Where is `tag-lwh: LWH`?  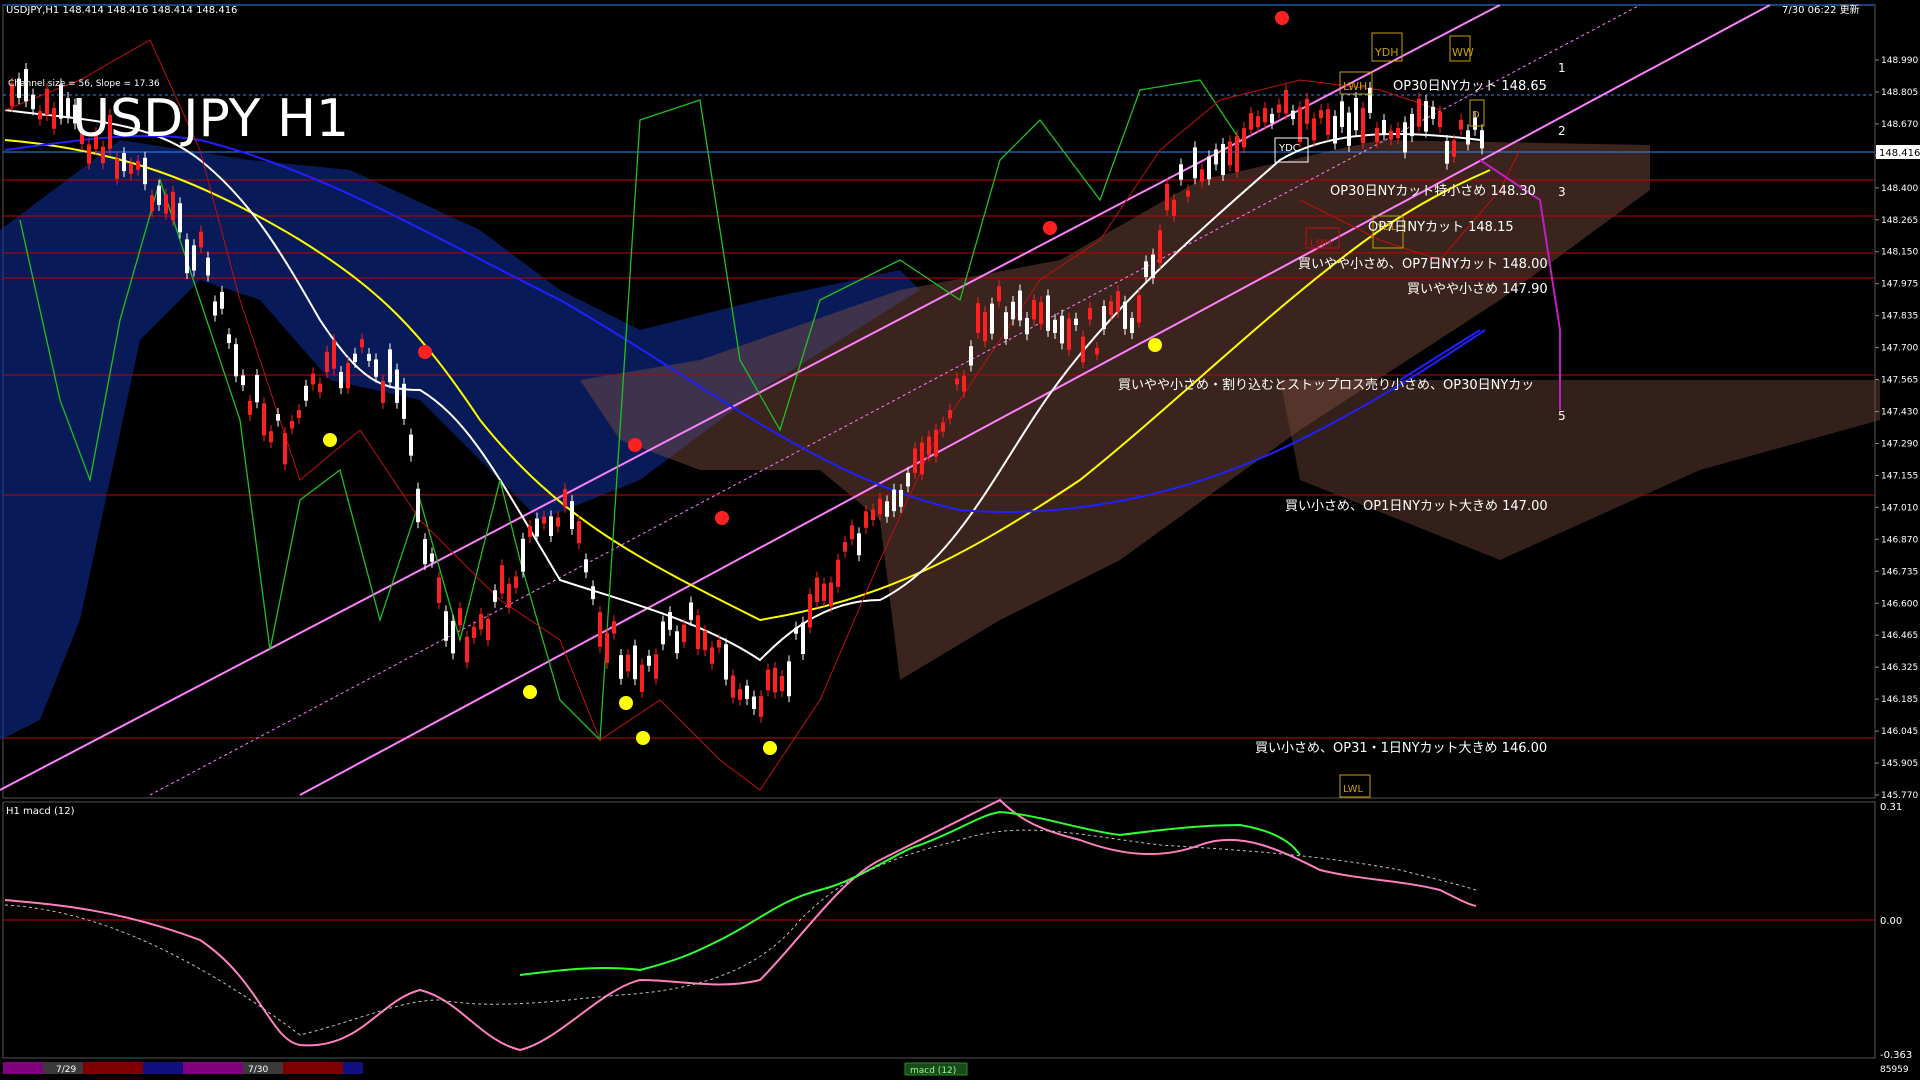
tag-lwh: LWH is located at coordinates (1355, 86).